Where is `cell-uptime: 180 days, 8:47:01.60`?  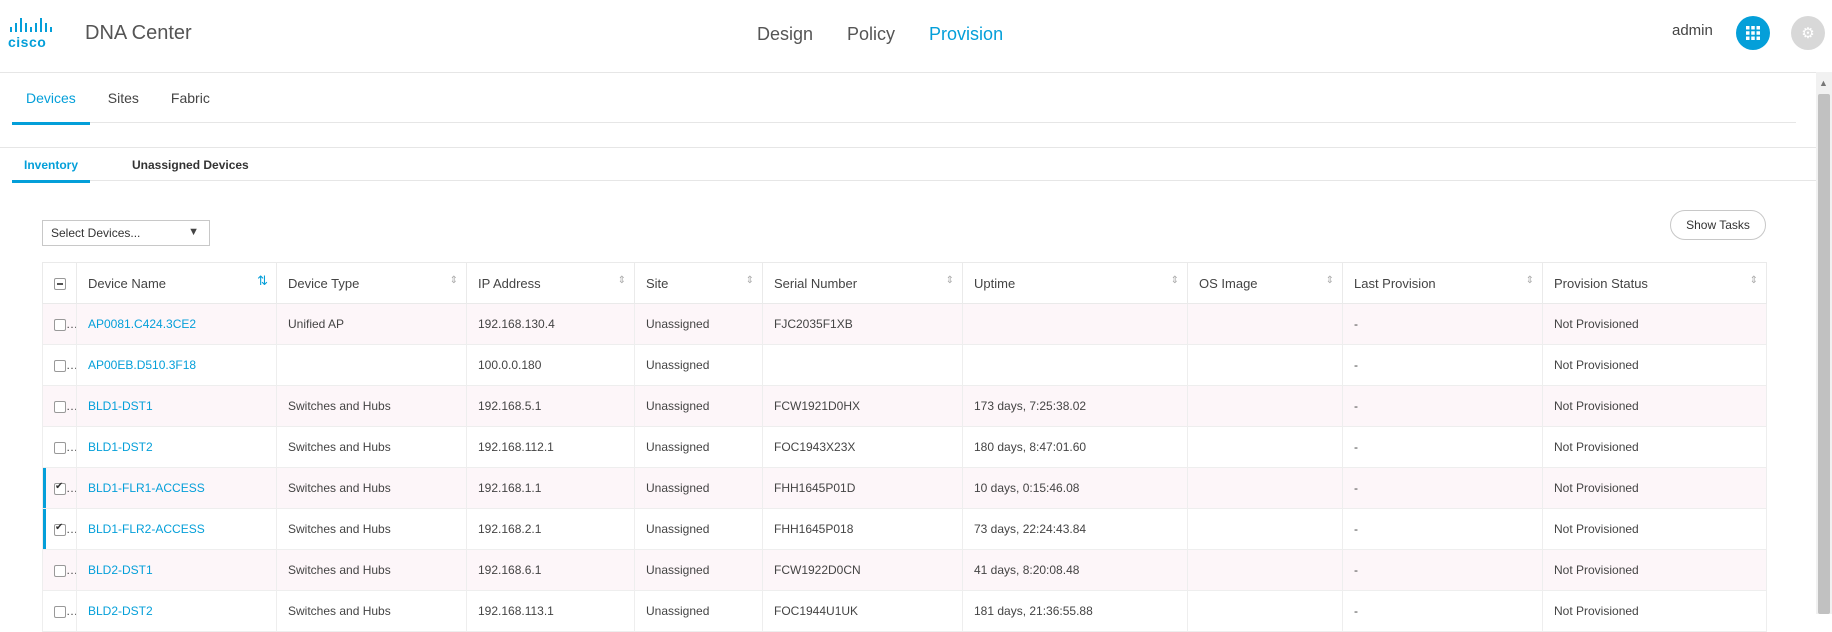
cell-uptime: 180 days, 8:47:01.60 is located at coordinates (1075, 447).